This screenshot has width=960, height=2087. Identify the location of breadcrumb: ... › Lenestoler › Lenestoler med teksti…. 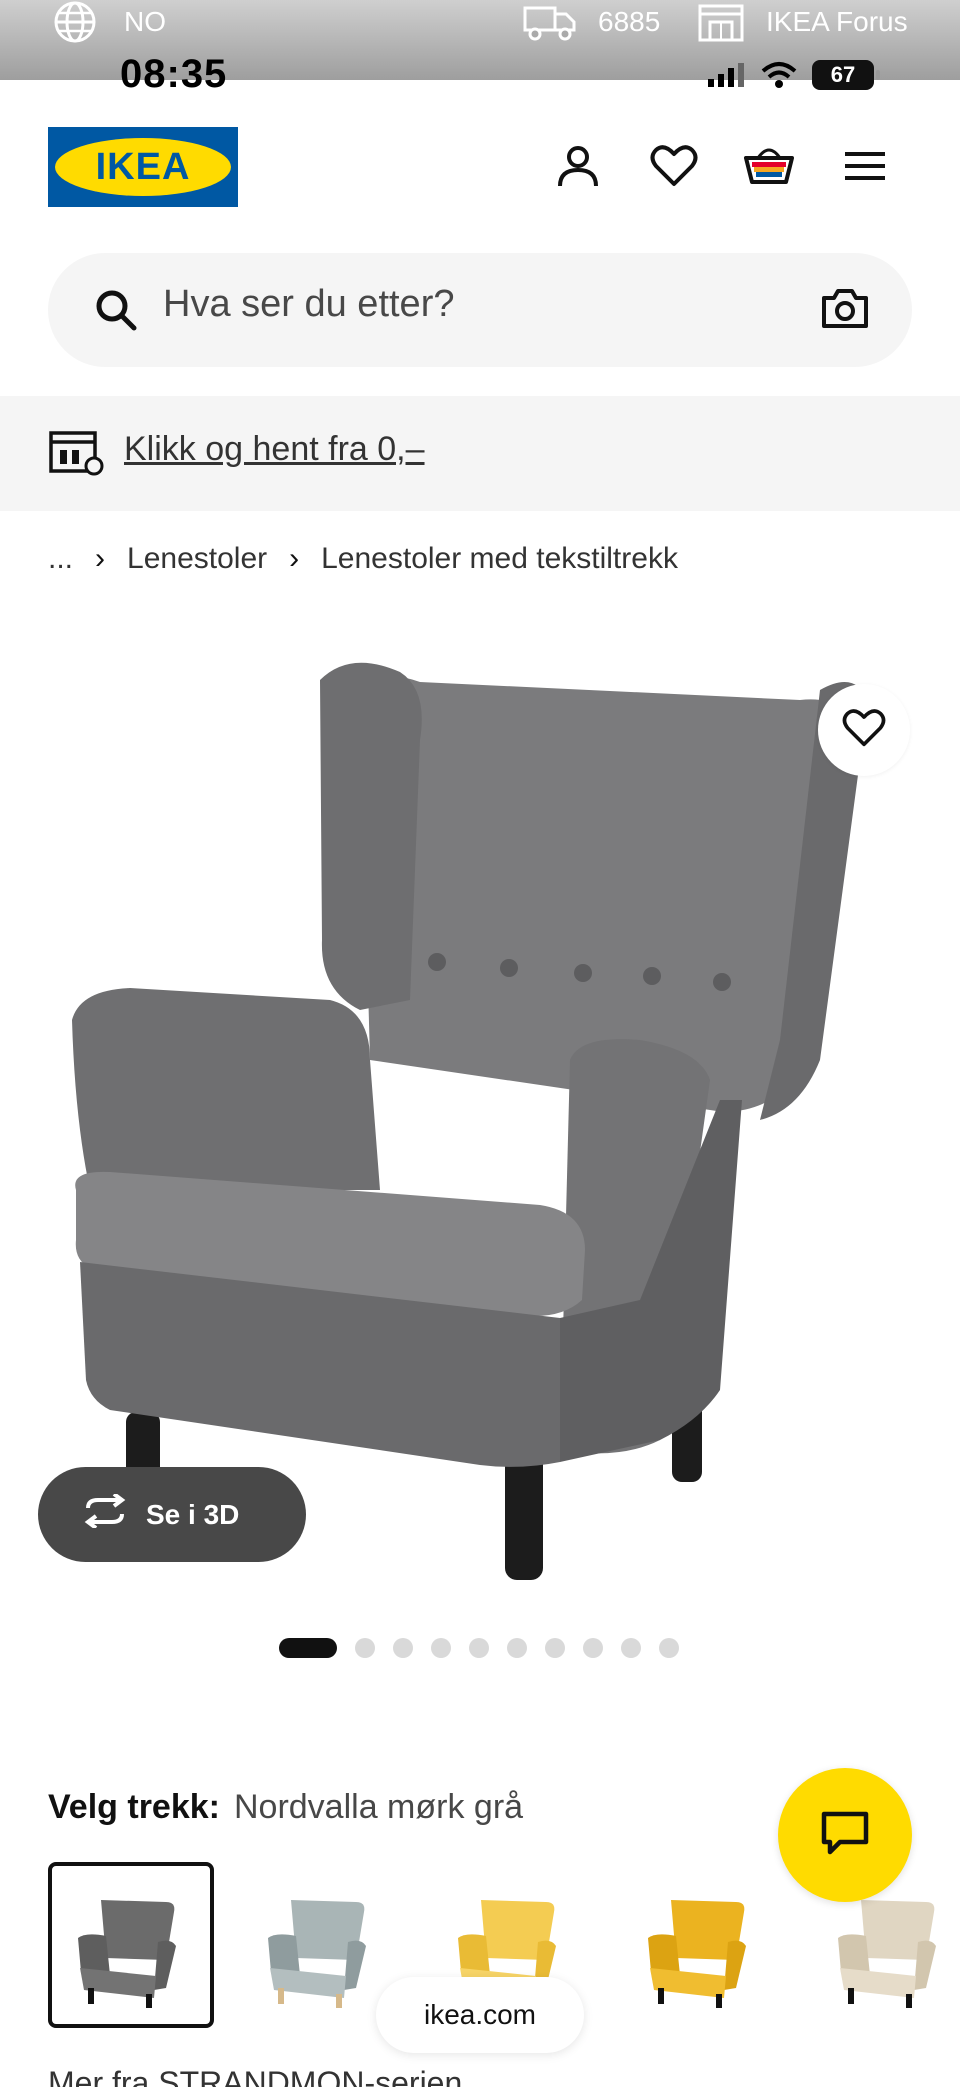
(363, 559).